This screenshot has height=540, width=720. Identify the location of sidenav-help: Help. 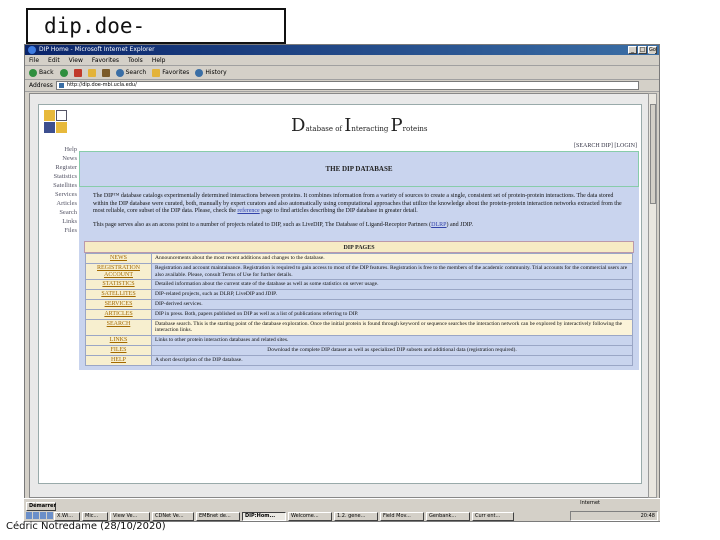
(59, 149).